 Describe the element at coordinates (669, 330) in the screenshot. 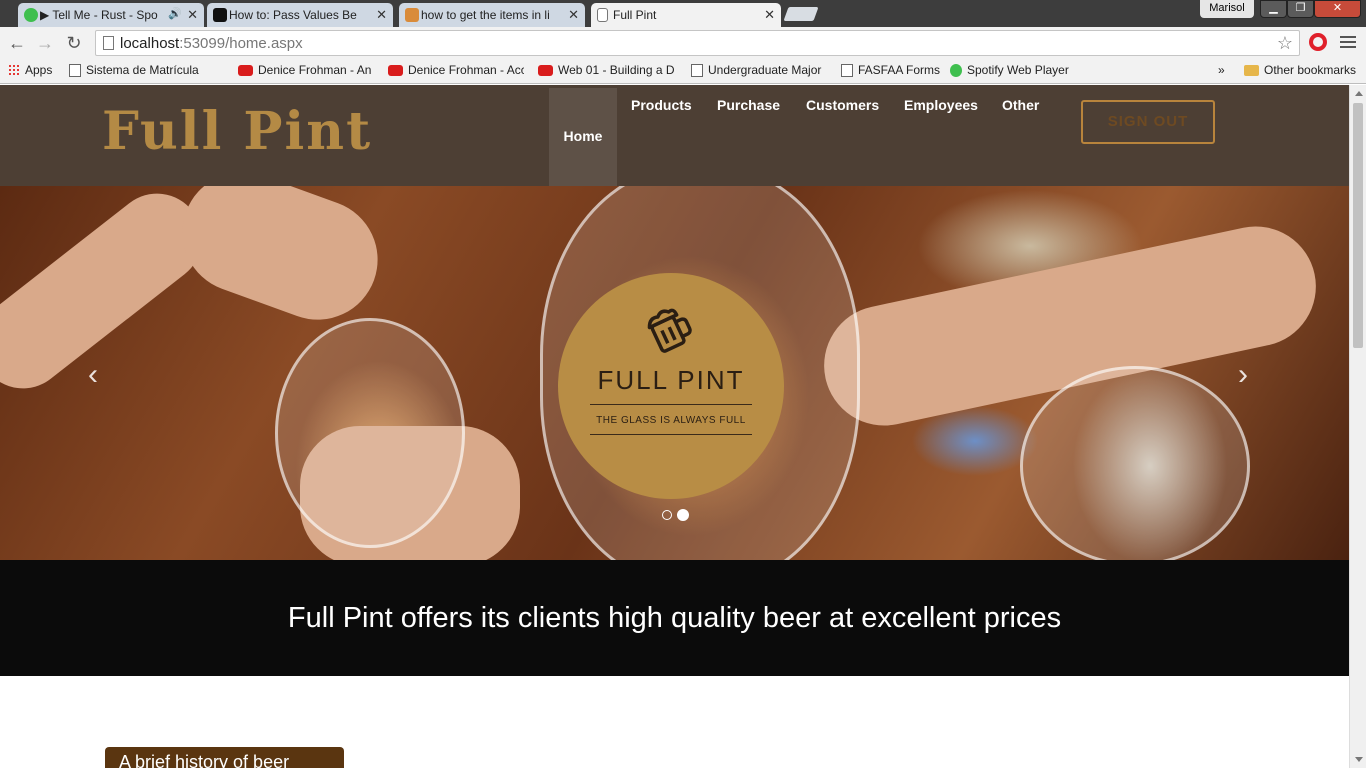

I see `beer-mug-icon` at that location.